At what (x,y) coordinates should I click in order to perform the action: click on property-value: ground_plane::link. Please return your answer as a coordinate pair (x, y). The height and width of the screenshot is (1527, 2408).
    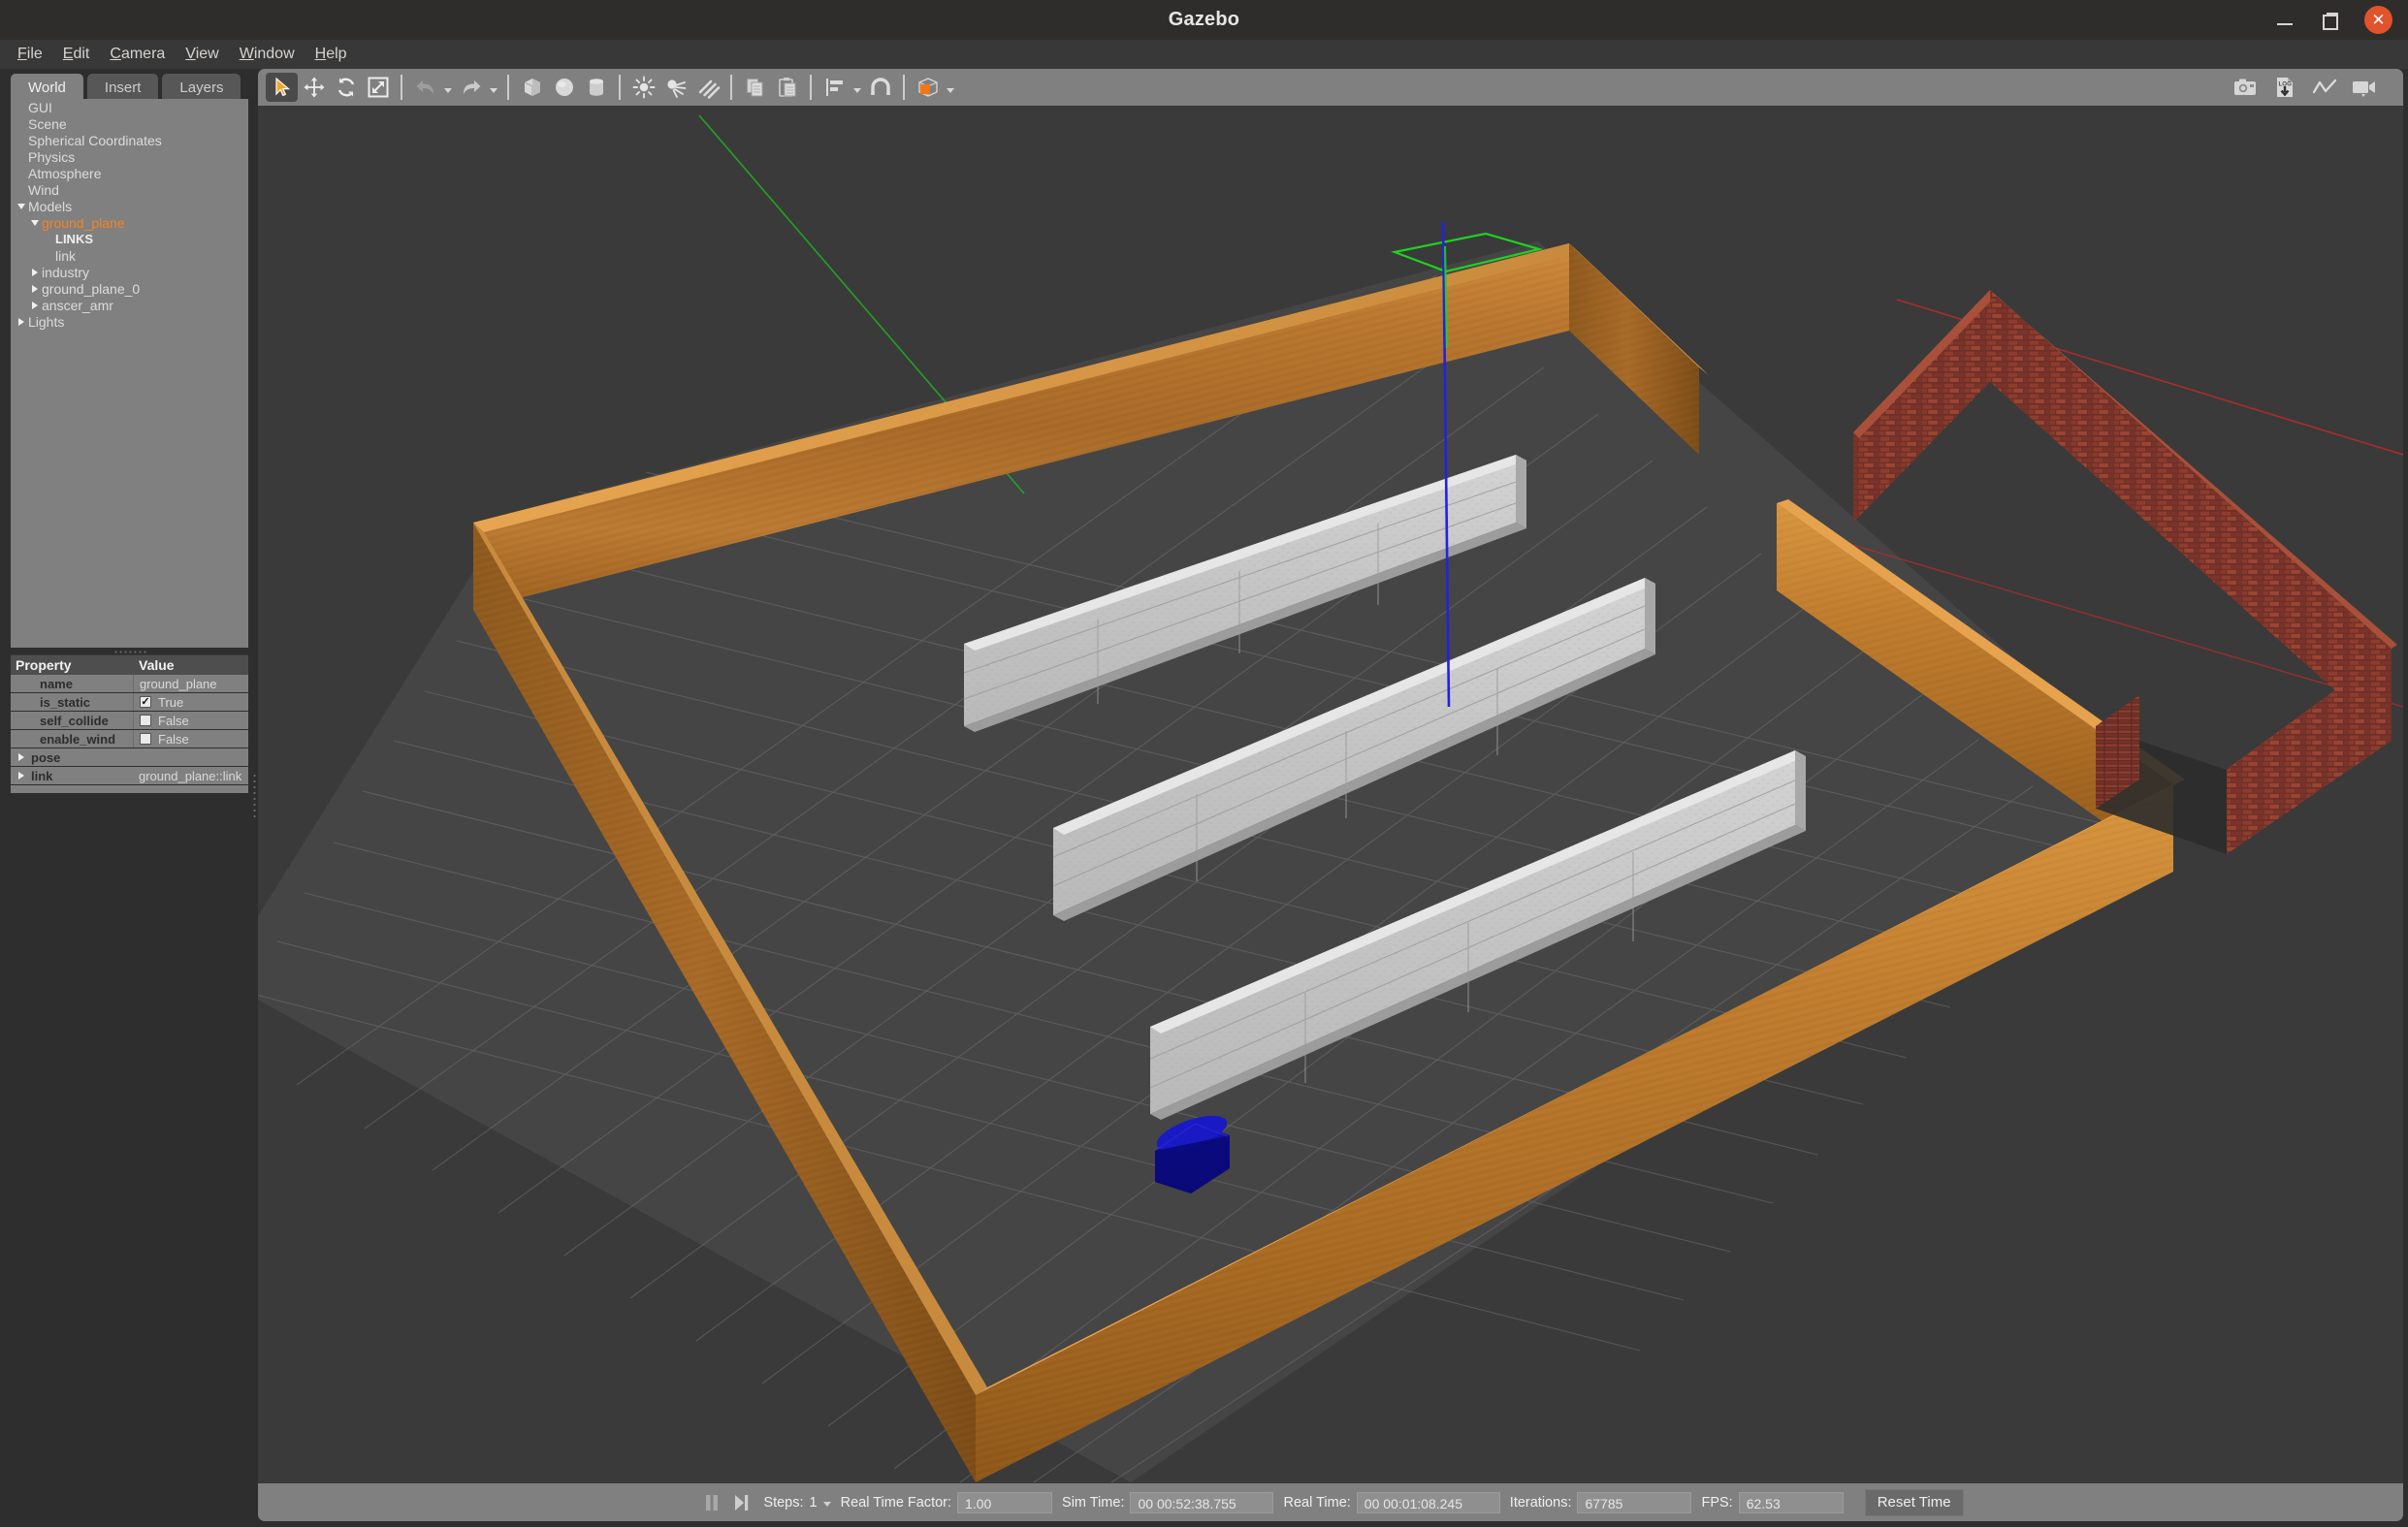
    Looking at the image, I should click on (190, 775).